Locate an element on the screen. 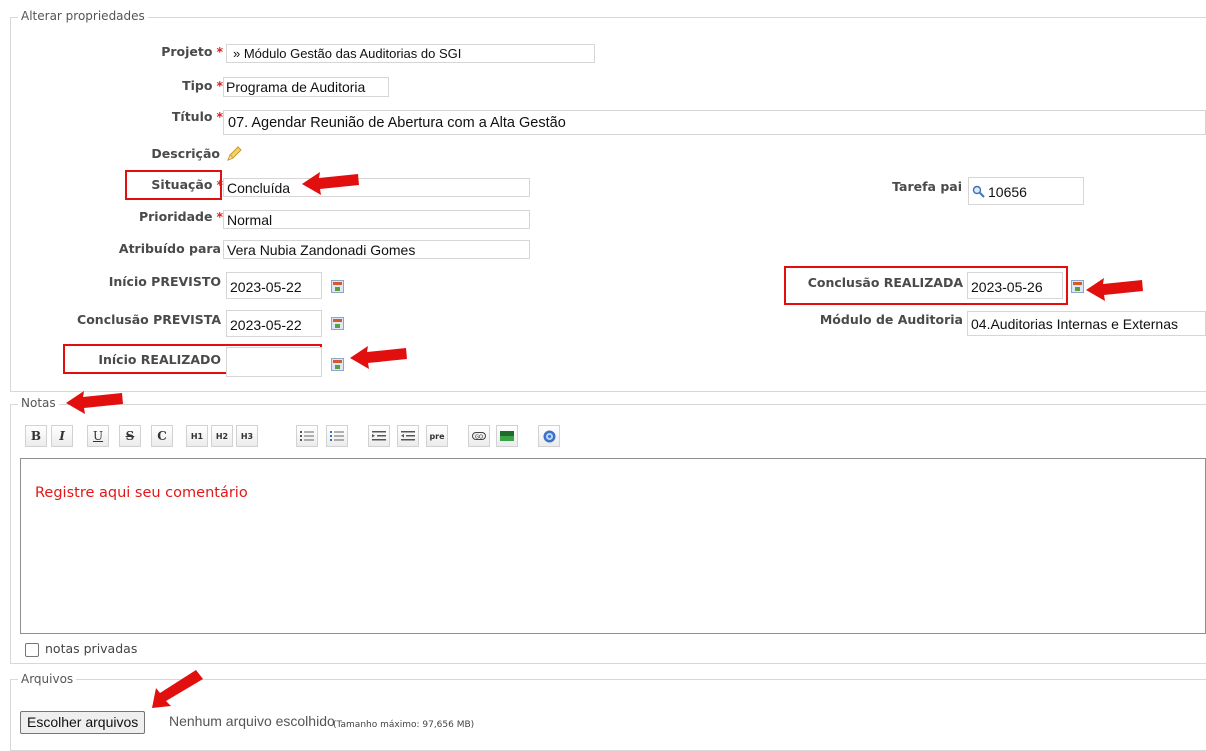 Image resolution: width=1206 pixels, height=751 pixels. svg-text: GO is located at coordinates (479, 437).